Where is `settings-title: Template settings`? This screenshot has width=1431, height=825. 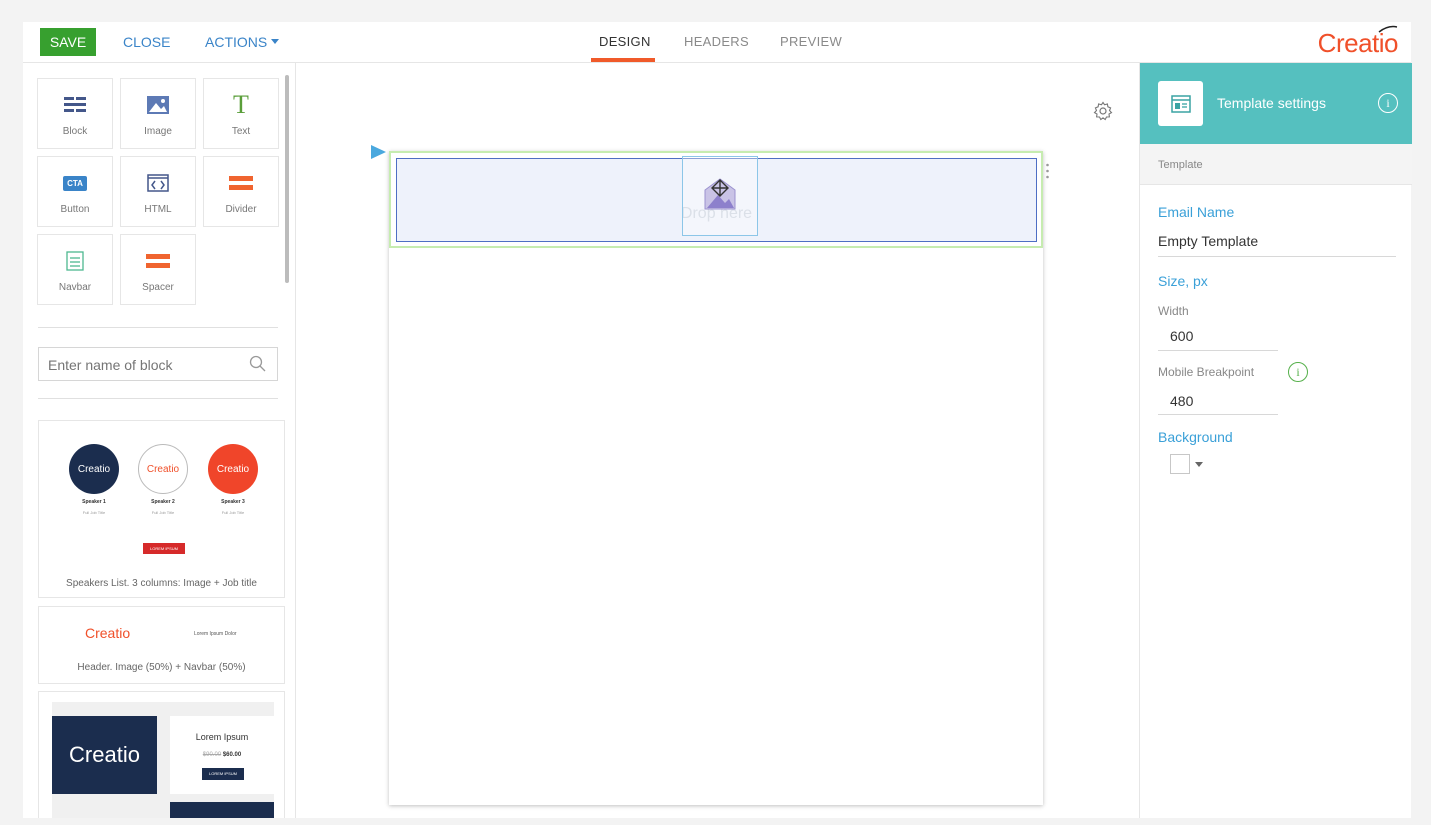
settings-title: Template settings is located at coordinates (1271, 103).